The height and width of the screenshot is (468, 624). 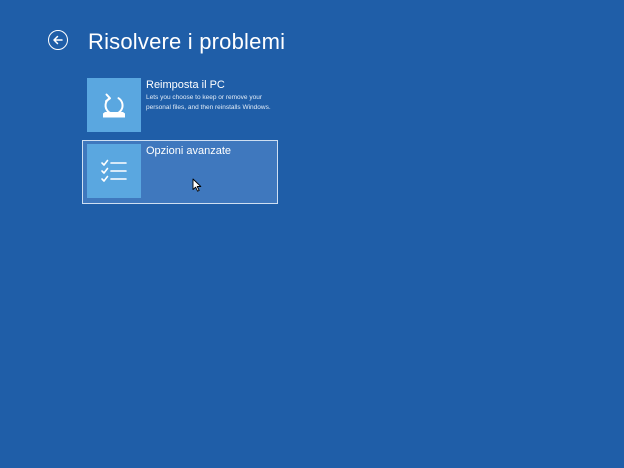 I want to click on checklist-icon, so click(x=114, y=170).